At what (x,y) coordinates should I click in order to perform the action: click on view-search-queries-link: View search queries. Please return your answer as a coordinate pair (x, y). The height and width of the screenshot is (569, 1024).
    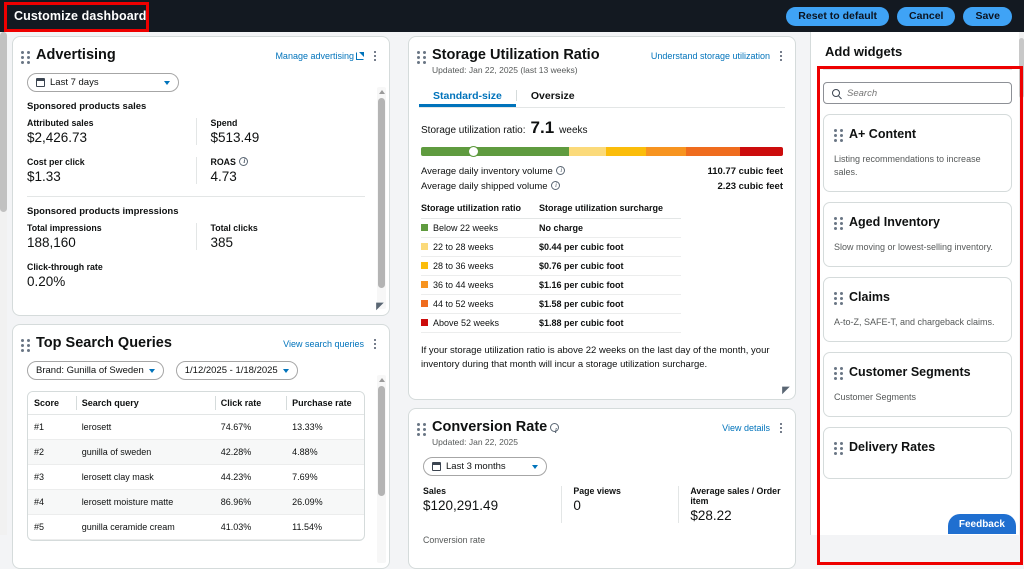
    Looking at the image, I should click on (323, 344).